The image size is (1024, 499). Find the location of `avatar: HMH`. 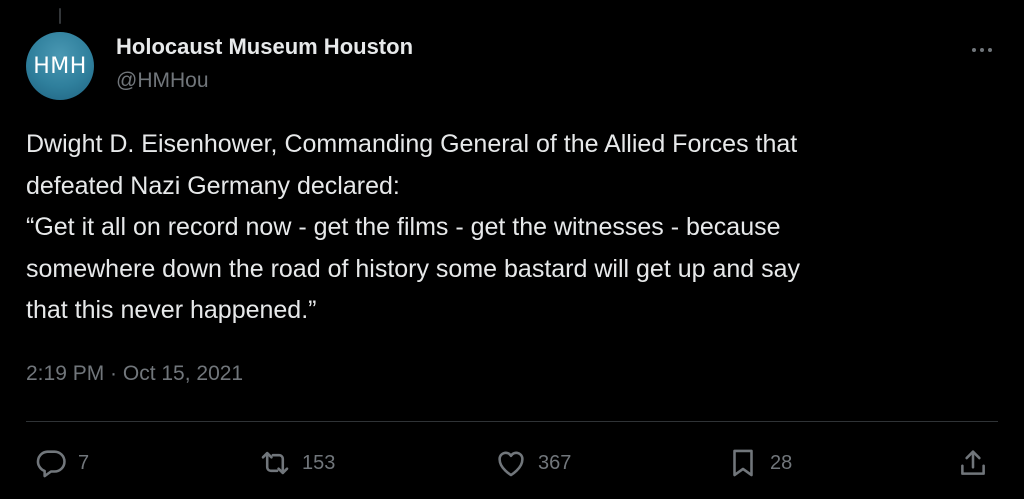

avatar: HMH is located at coordinates (60, 66).